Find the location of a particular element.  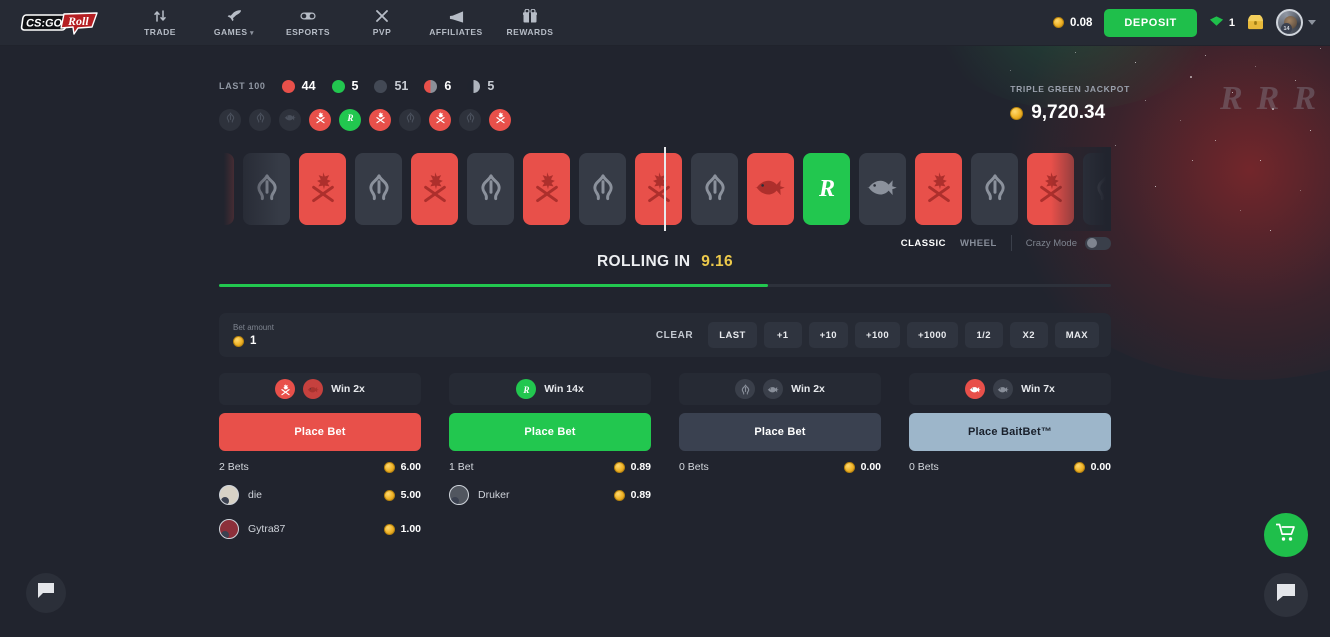

bets-count: 2 Bets is located at coordinates (234, 467).